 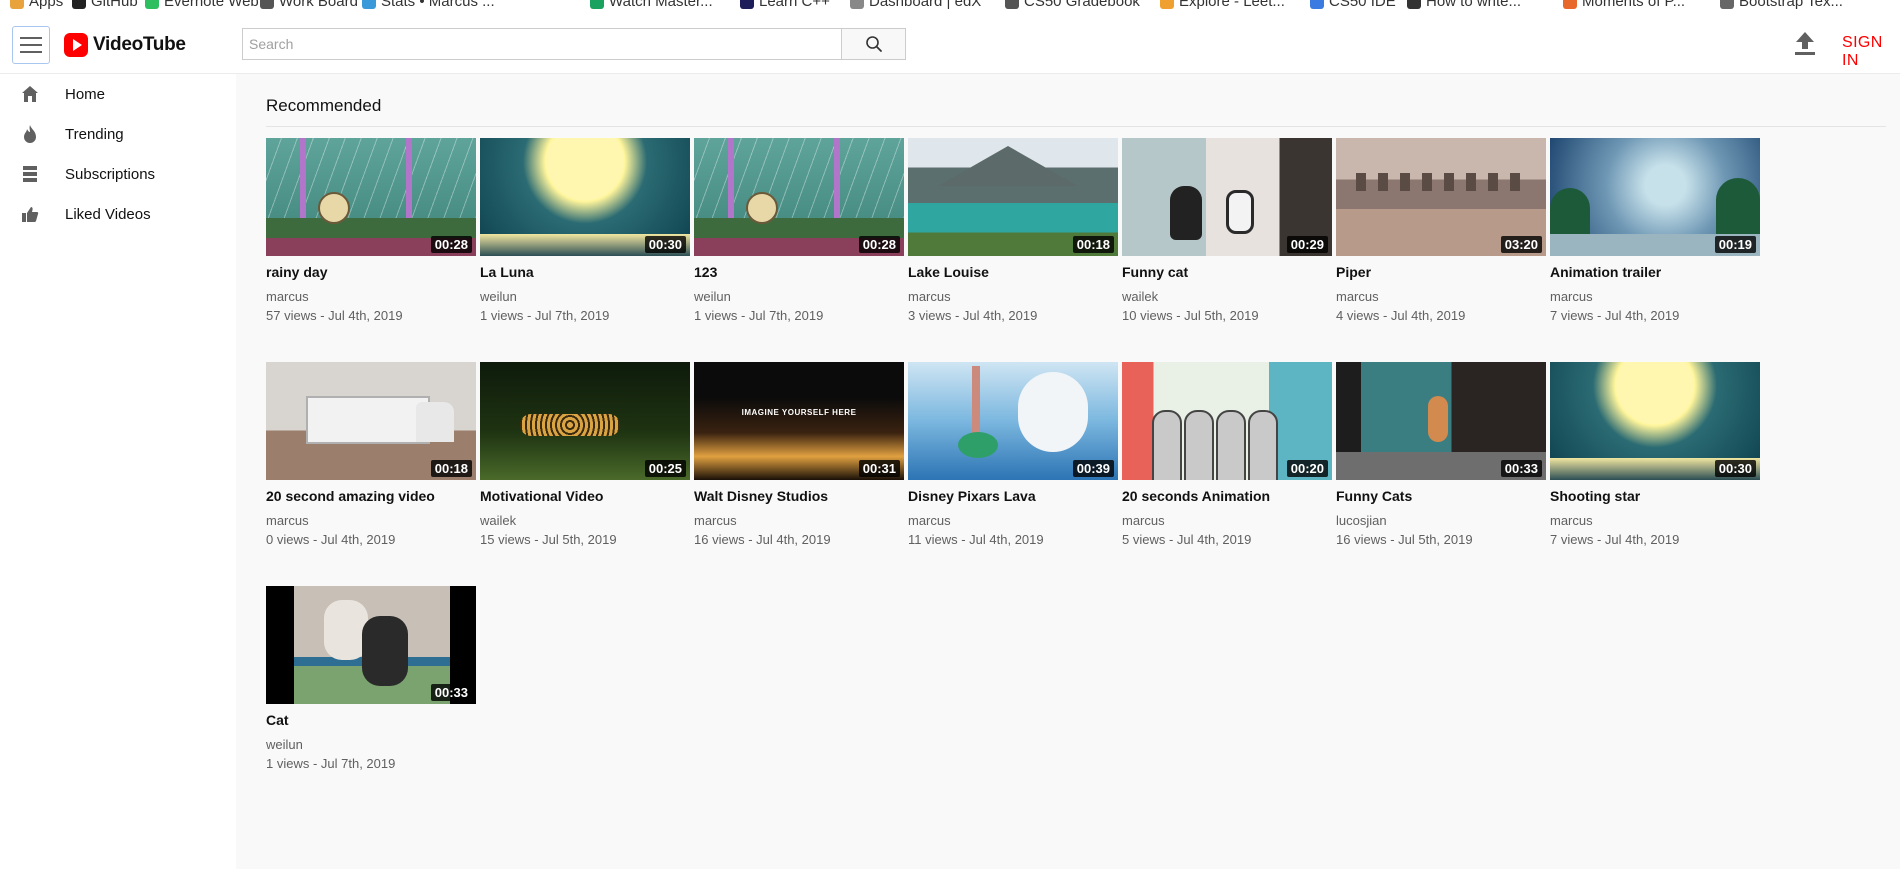 What do you see at coordinates (1441, 520) in the screenshot?
I see `channel-name: lucosjian` at bounding box center [1441, 520].